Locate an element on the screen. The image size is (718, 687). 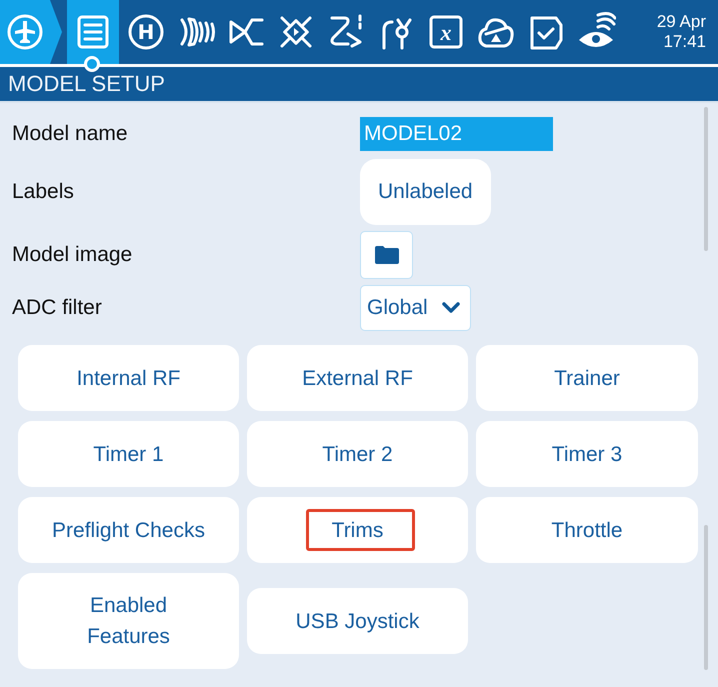
page-title: MODEL SETUP is located at coordinates (86, 84).